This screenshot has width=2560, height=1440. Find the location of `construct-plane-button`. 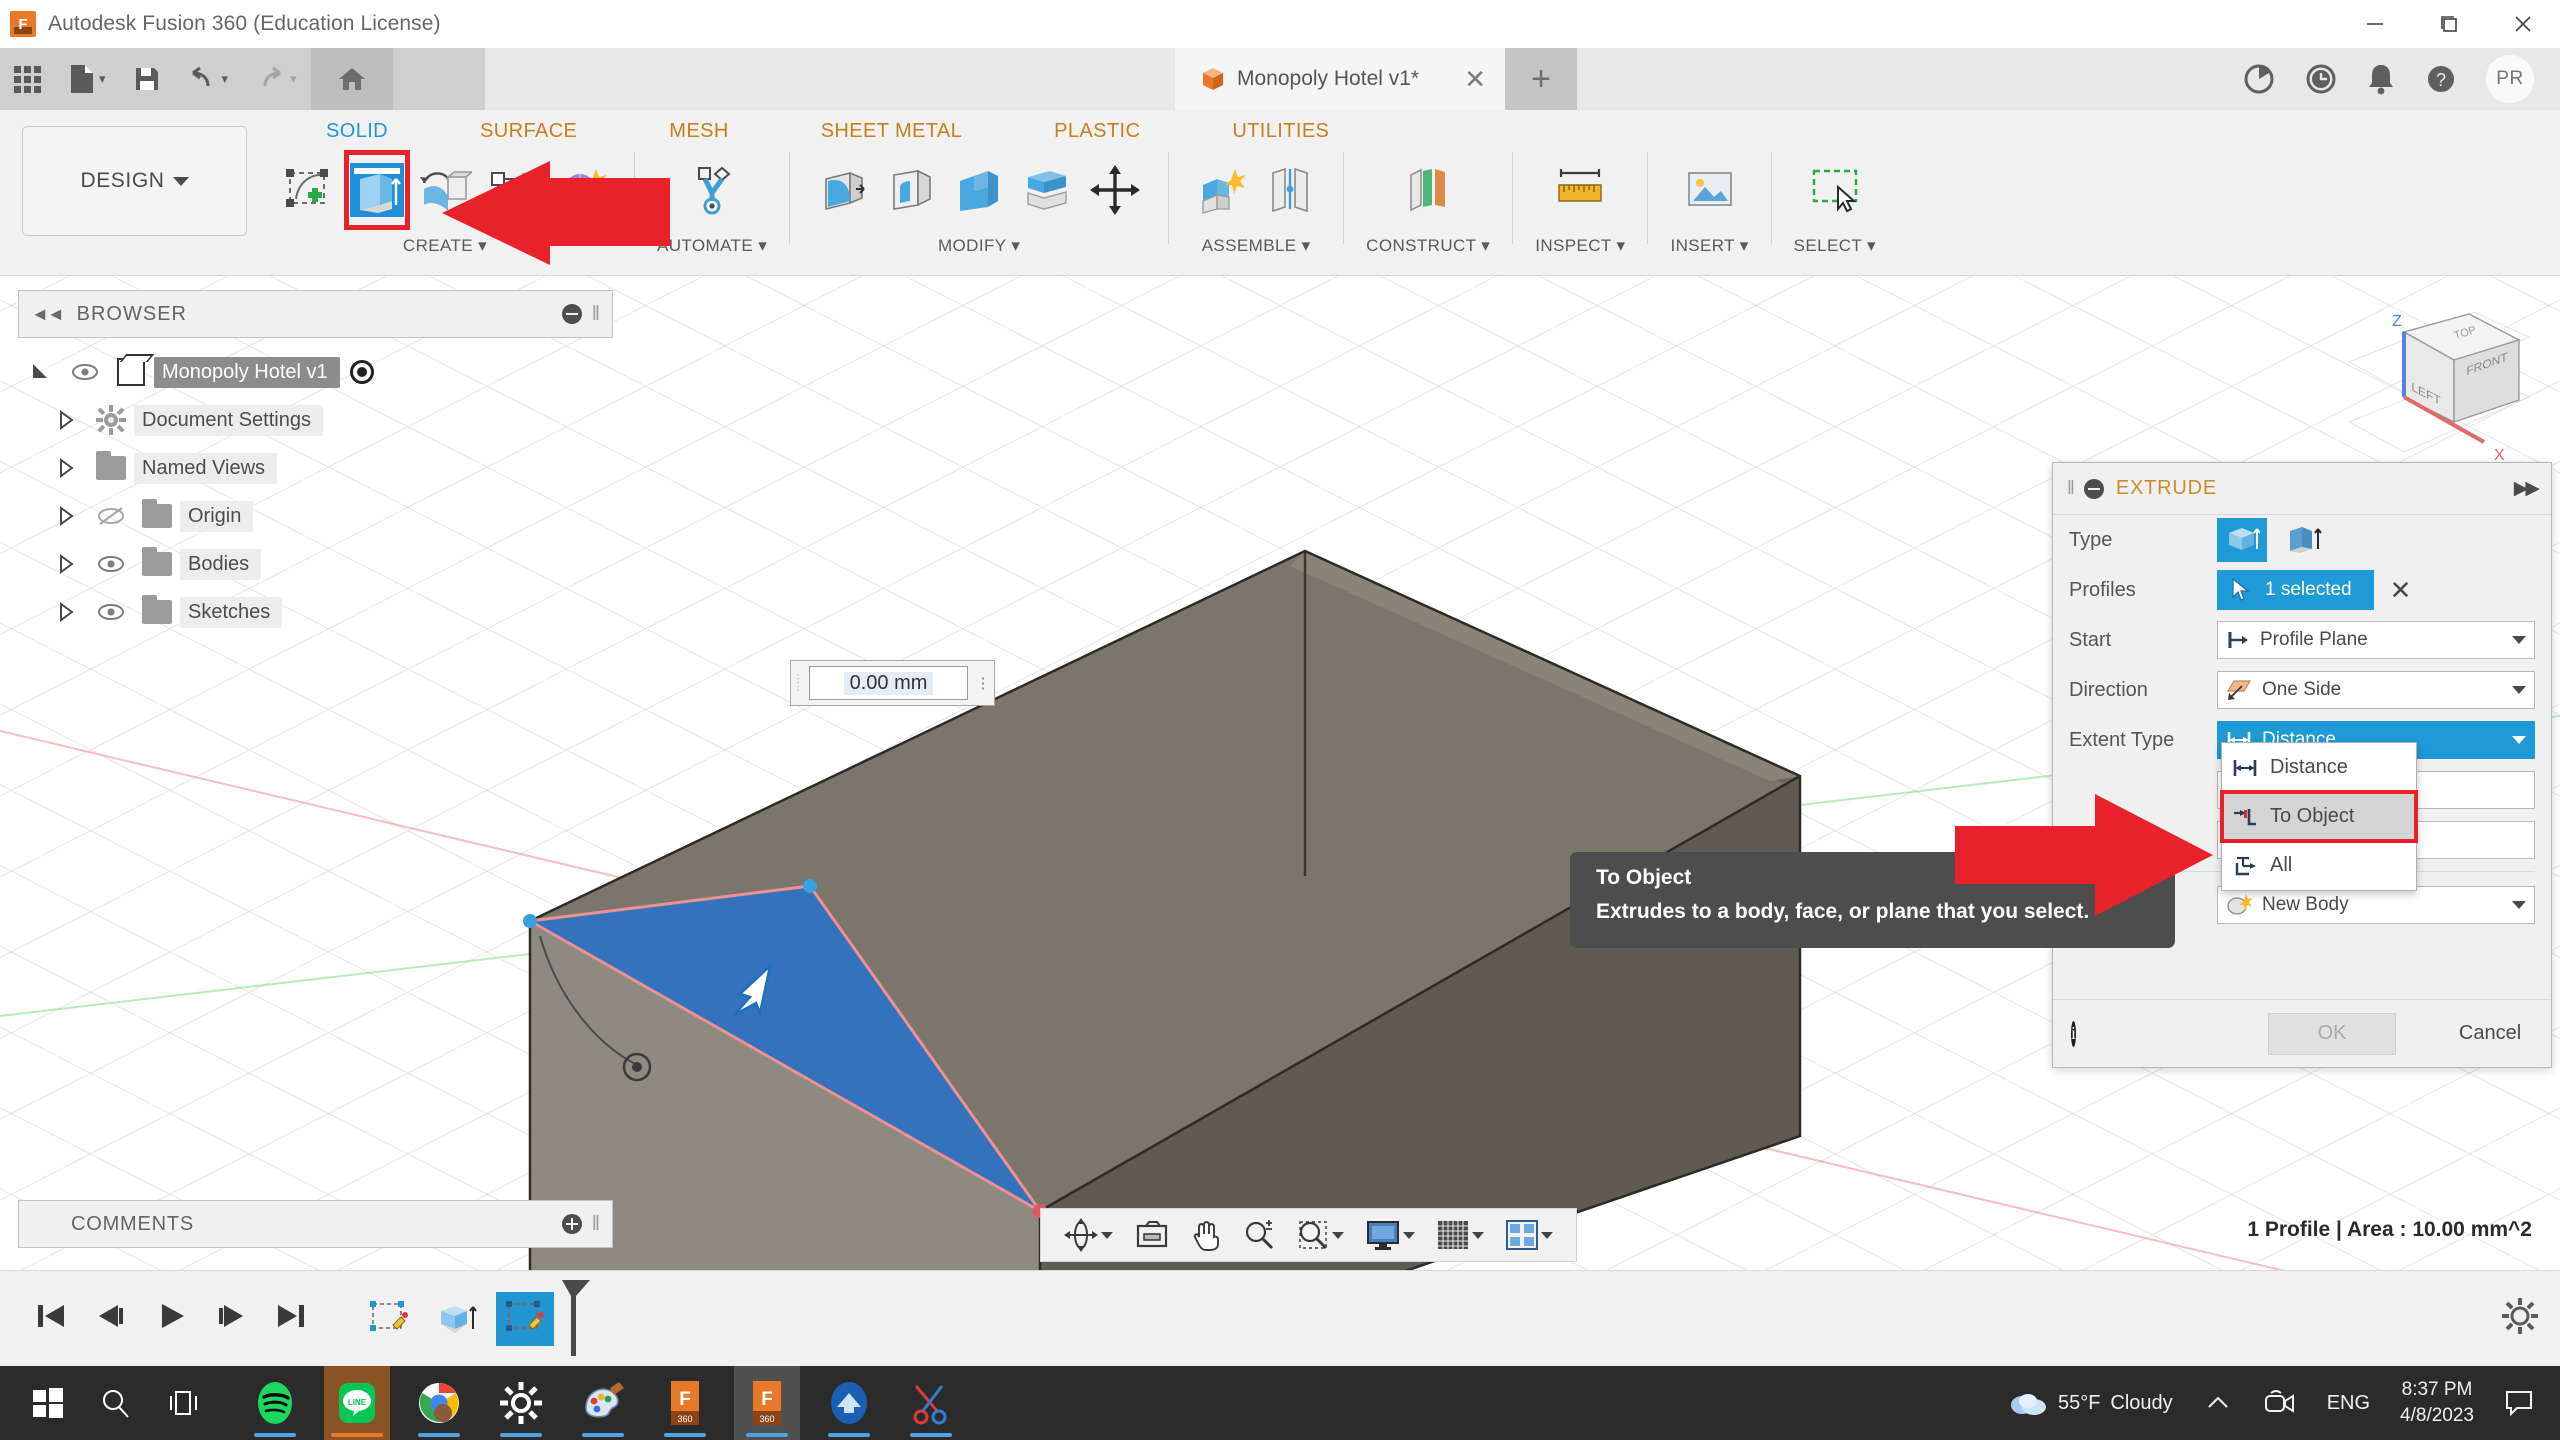

construct-plane-button is located at coordinates (1428, 190).